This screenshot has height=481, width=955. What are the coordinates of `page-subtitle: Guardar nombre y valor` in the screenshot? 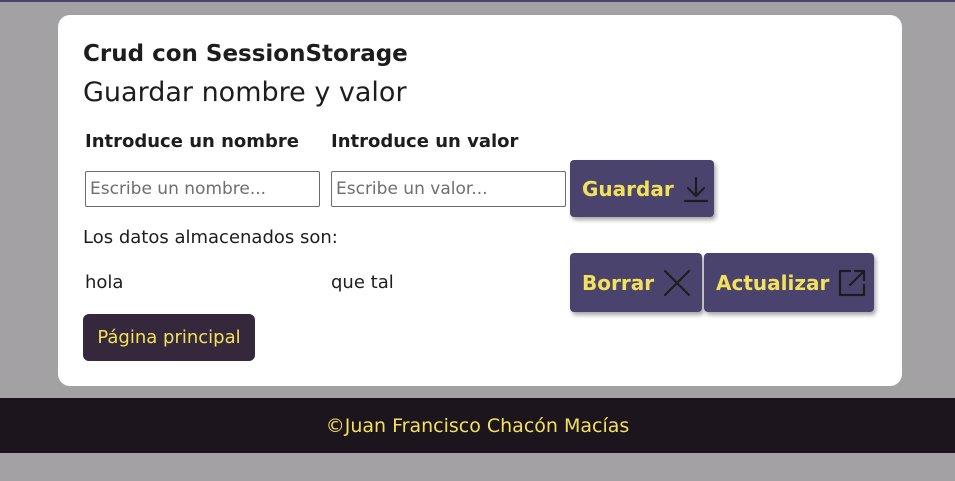 It's located at (245, 92).